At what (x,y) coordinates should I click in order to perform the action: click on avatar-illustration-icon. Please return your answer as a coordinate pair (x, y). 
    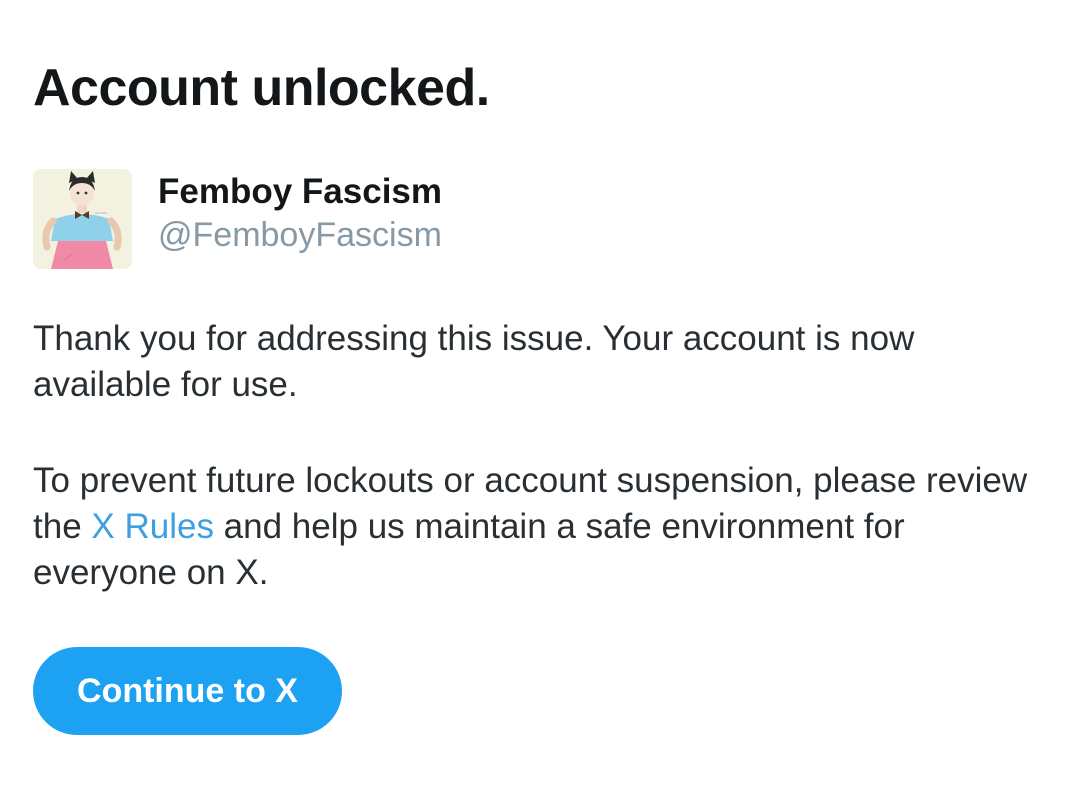
    Looking at the image, I should click on (82, 219).